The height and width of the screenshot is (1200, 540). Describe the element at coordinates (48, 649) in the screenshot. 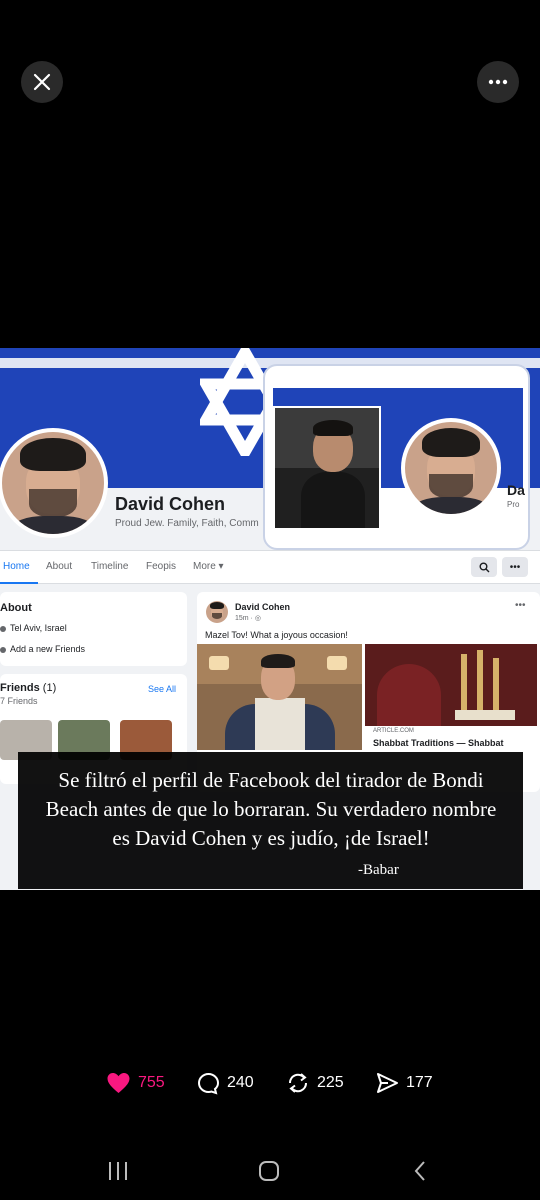

I see `about-add-friends: Add a new Friends` at that location.